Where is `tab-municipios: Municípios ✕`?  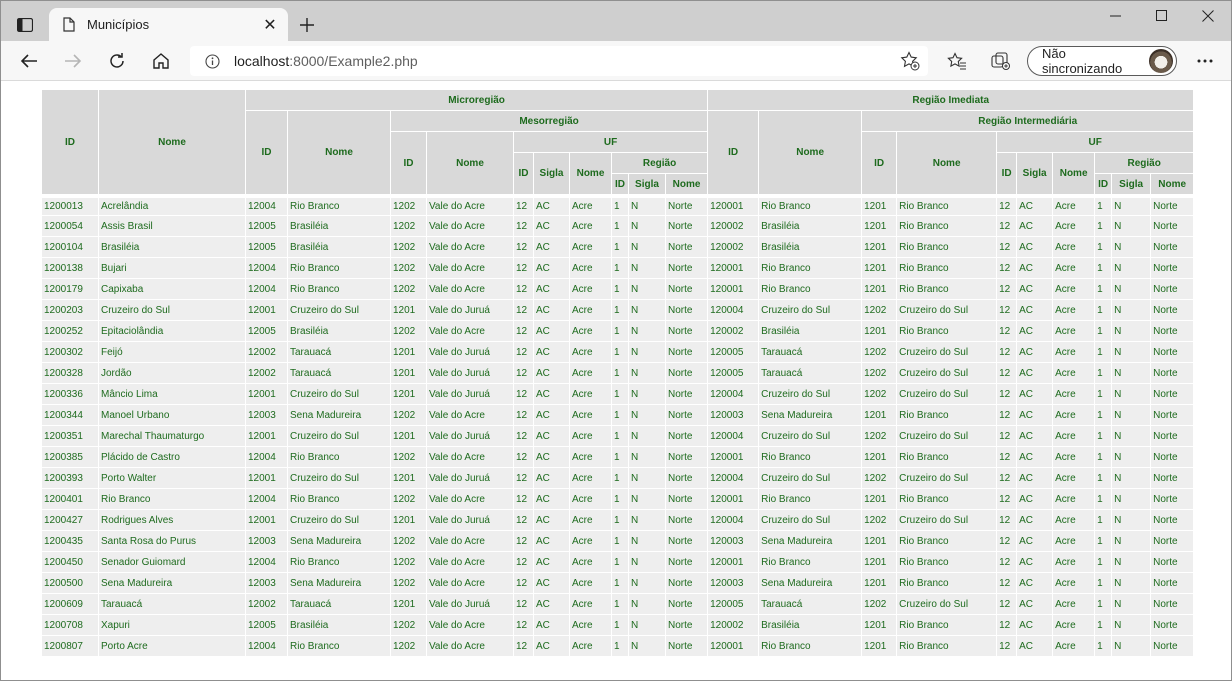
tab-municipios: Municípios ✕ is located at coordinates (168, 24).